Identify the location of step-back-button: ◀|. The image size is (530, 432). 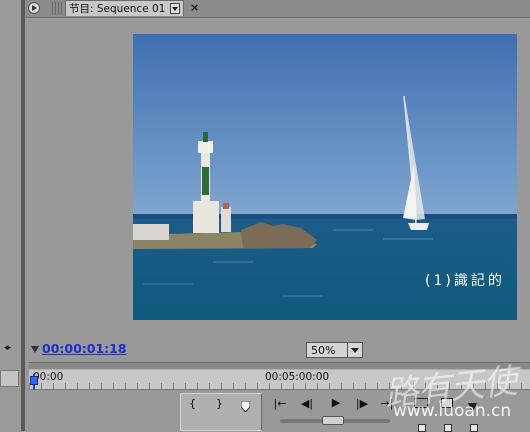
(307, 404).